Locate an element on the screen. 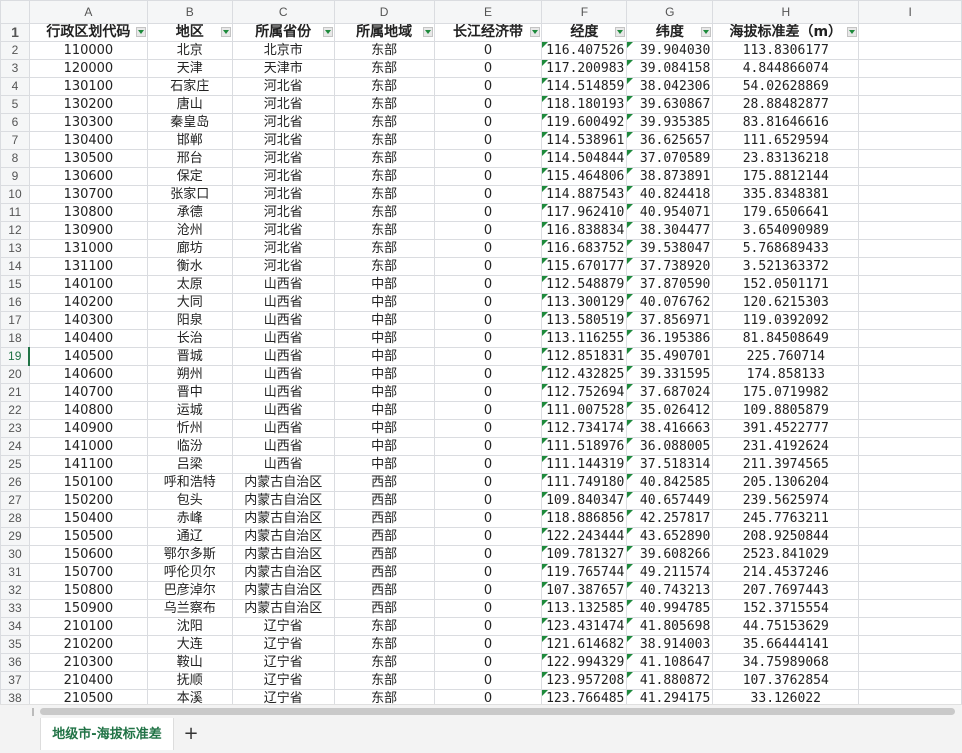  cell-altitude-sd: 207.7697443 is located at coordinates (786, 590).